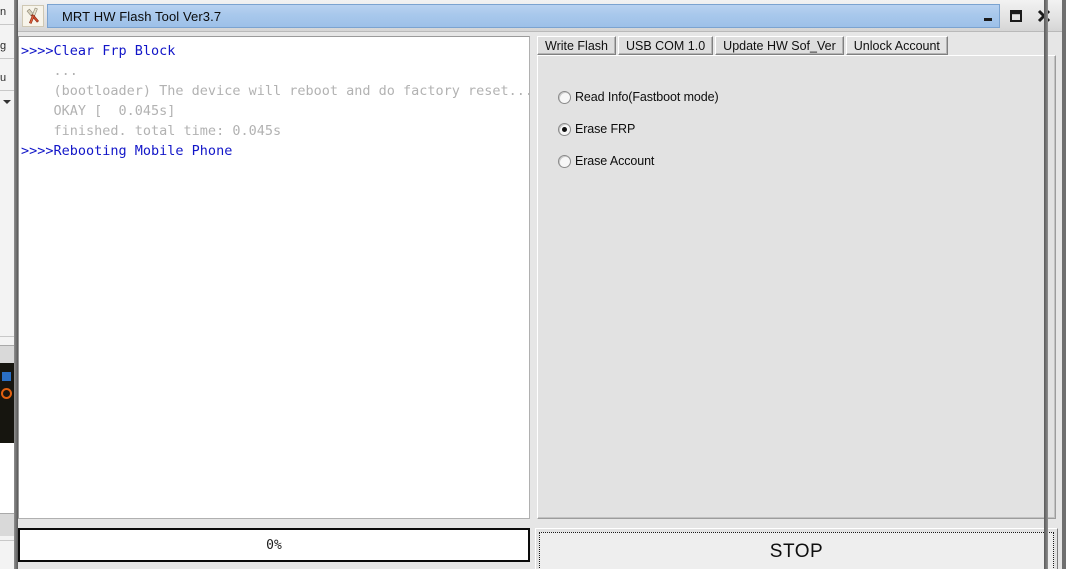  I want to click on radio-button-selected-icon, so click(564, 129).